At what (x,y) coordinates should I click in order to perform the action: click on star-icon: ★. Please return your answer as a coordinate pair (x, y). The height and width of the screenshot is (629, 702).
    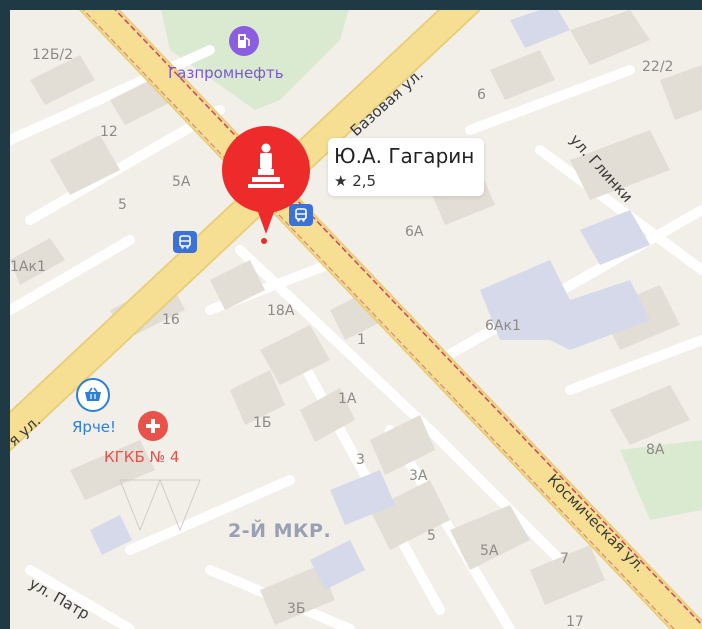
    Looking at the image, I should click on (341, 181).